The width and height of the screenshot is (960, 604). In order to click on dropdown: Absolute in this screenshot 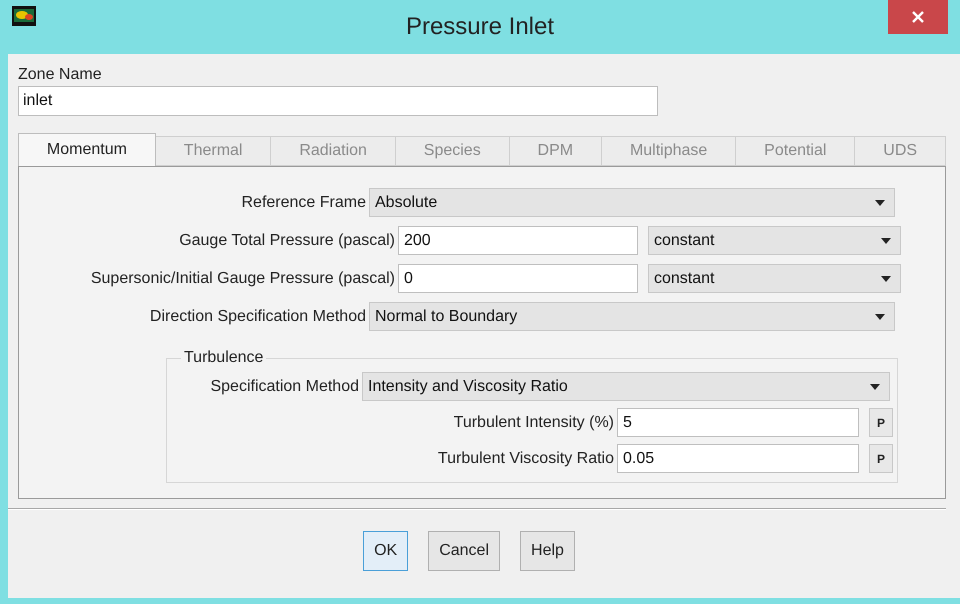, I will do `click(632, 202)`.